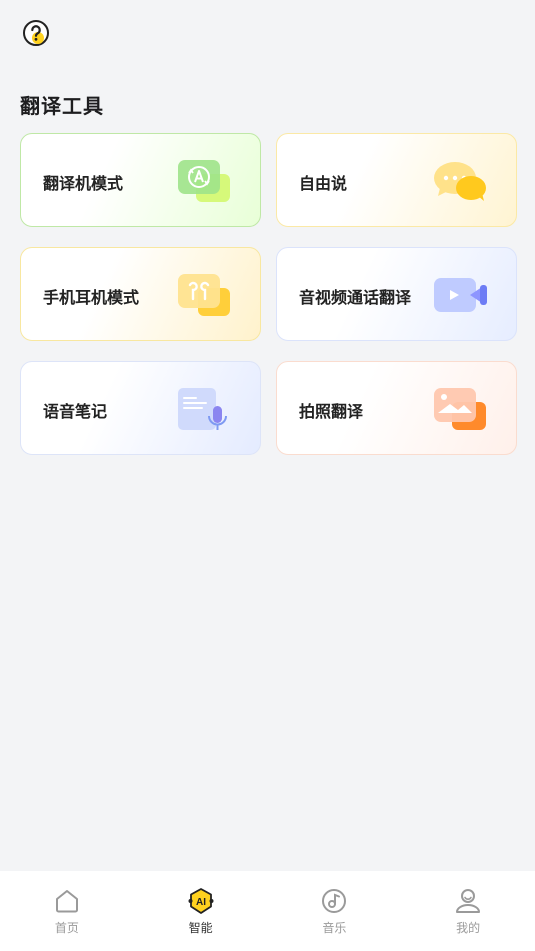 Image resolution: width=535 pixels, height=951 pixels. Describe the element at coordinates (200, 928) in the screenshot. I see `tab-label: 智能` at that location.